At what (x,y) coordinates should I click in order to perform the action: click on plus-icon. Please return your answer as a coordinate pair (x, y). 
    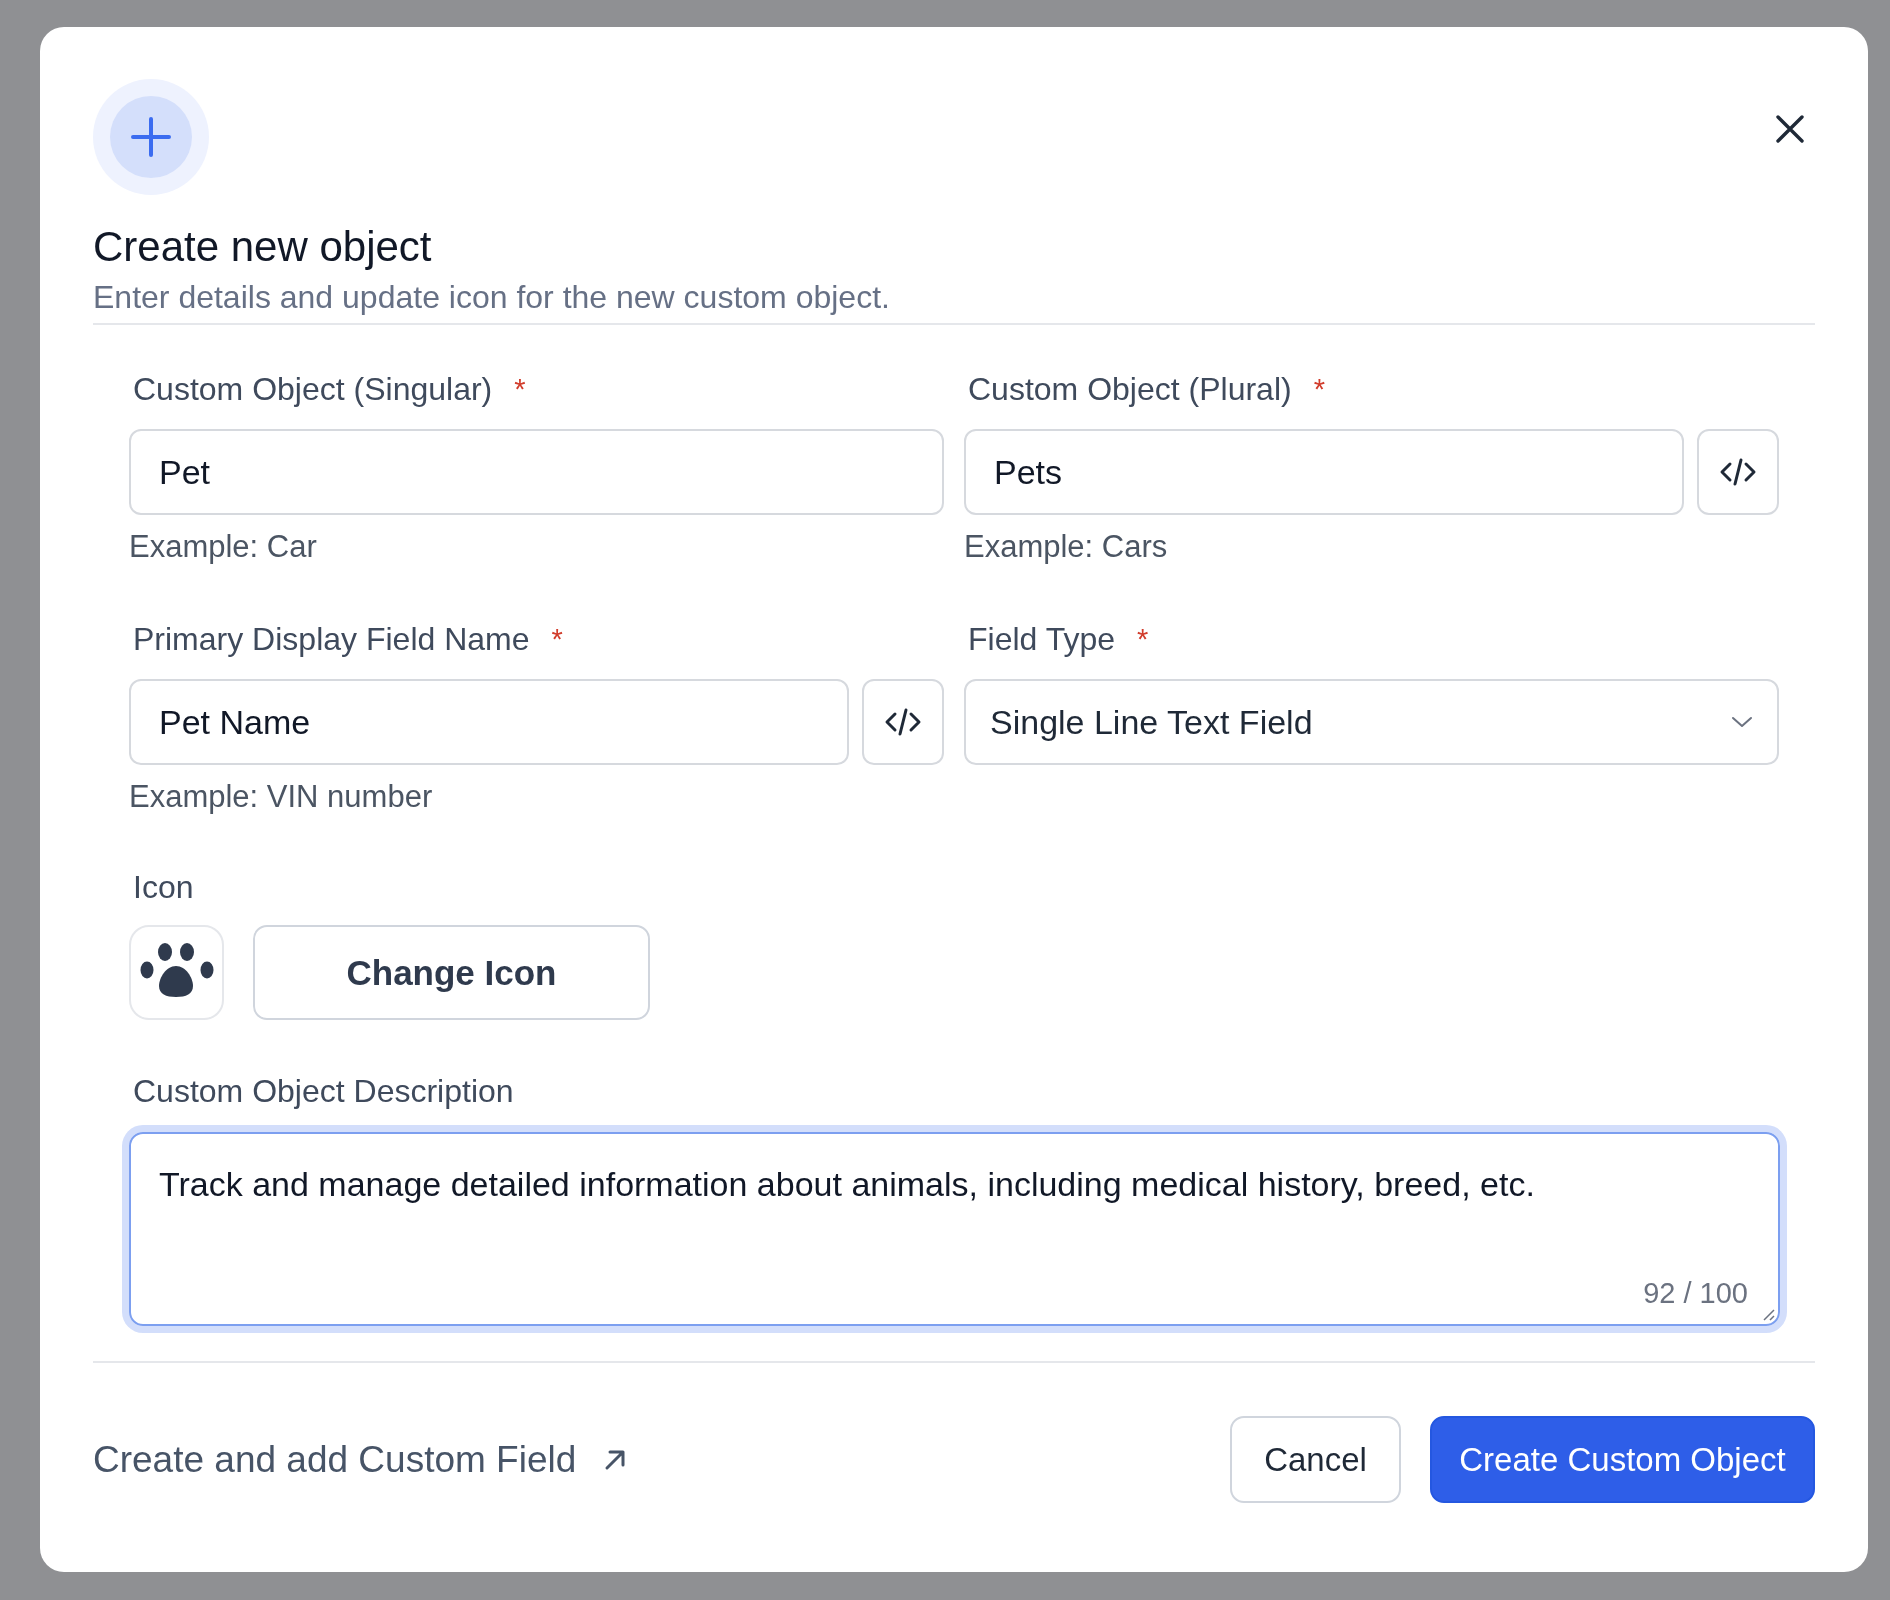
    Looking at the image, I should click on (151, 137).